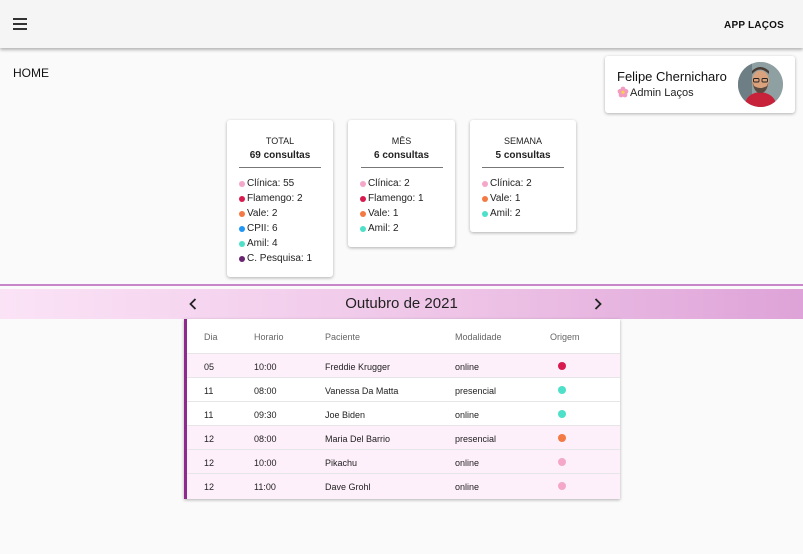  Describe the element at coordinates (280, 155) in the screenshot. I see `stat-count: 69 consultas` at that location.